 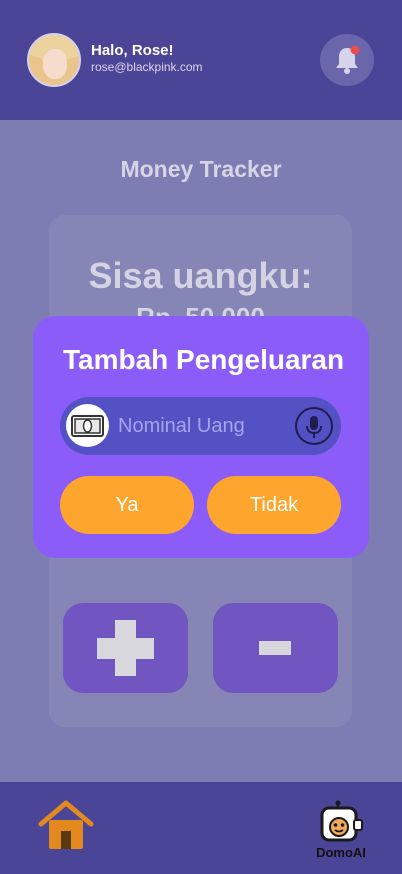 What do you see at coordinates (341, 821) in the screenshot?
I see `robot-icon` at bounding box center [341, 821].